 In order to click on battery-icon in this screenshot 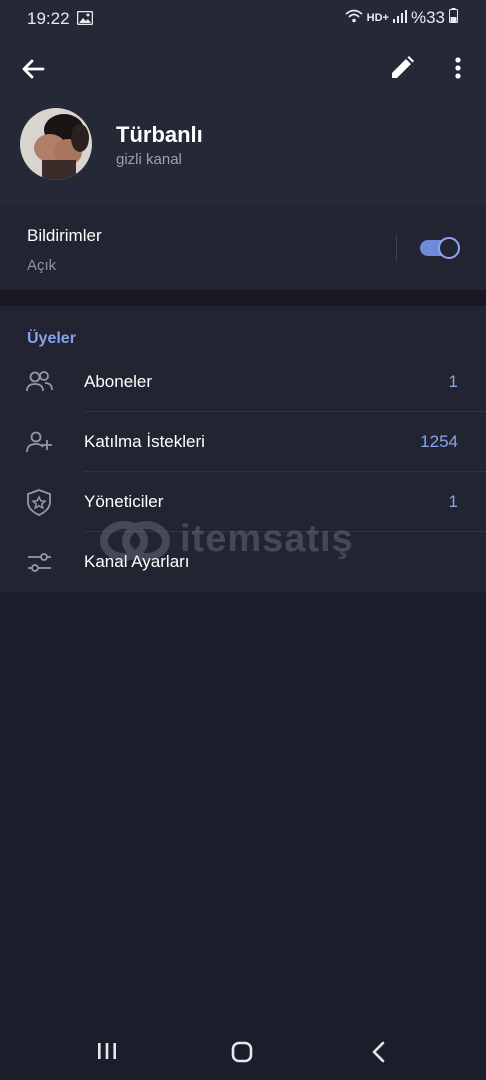, I will do `click(453, 18)`.